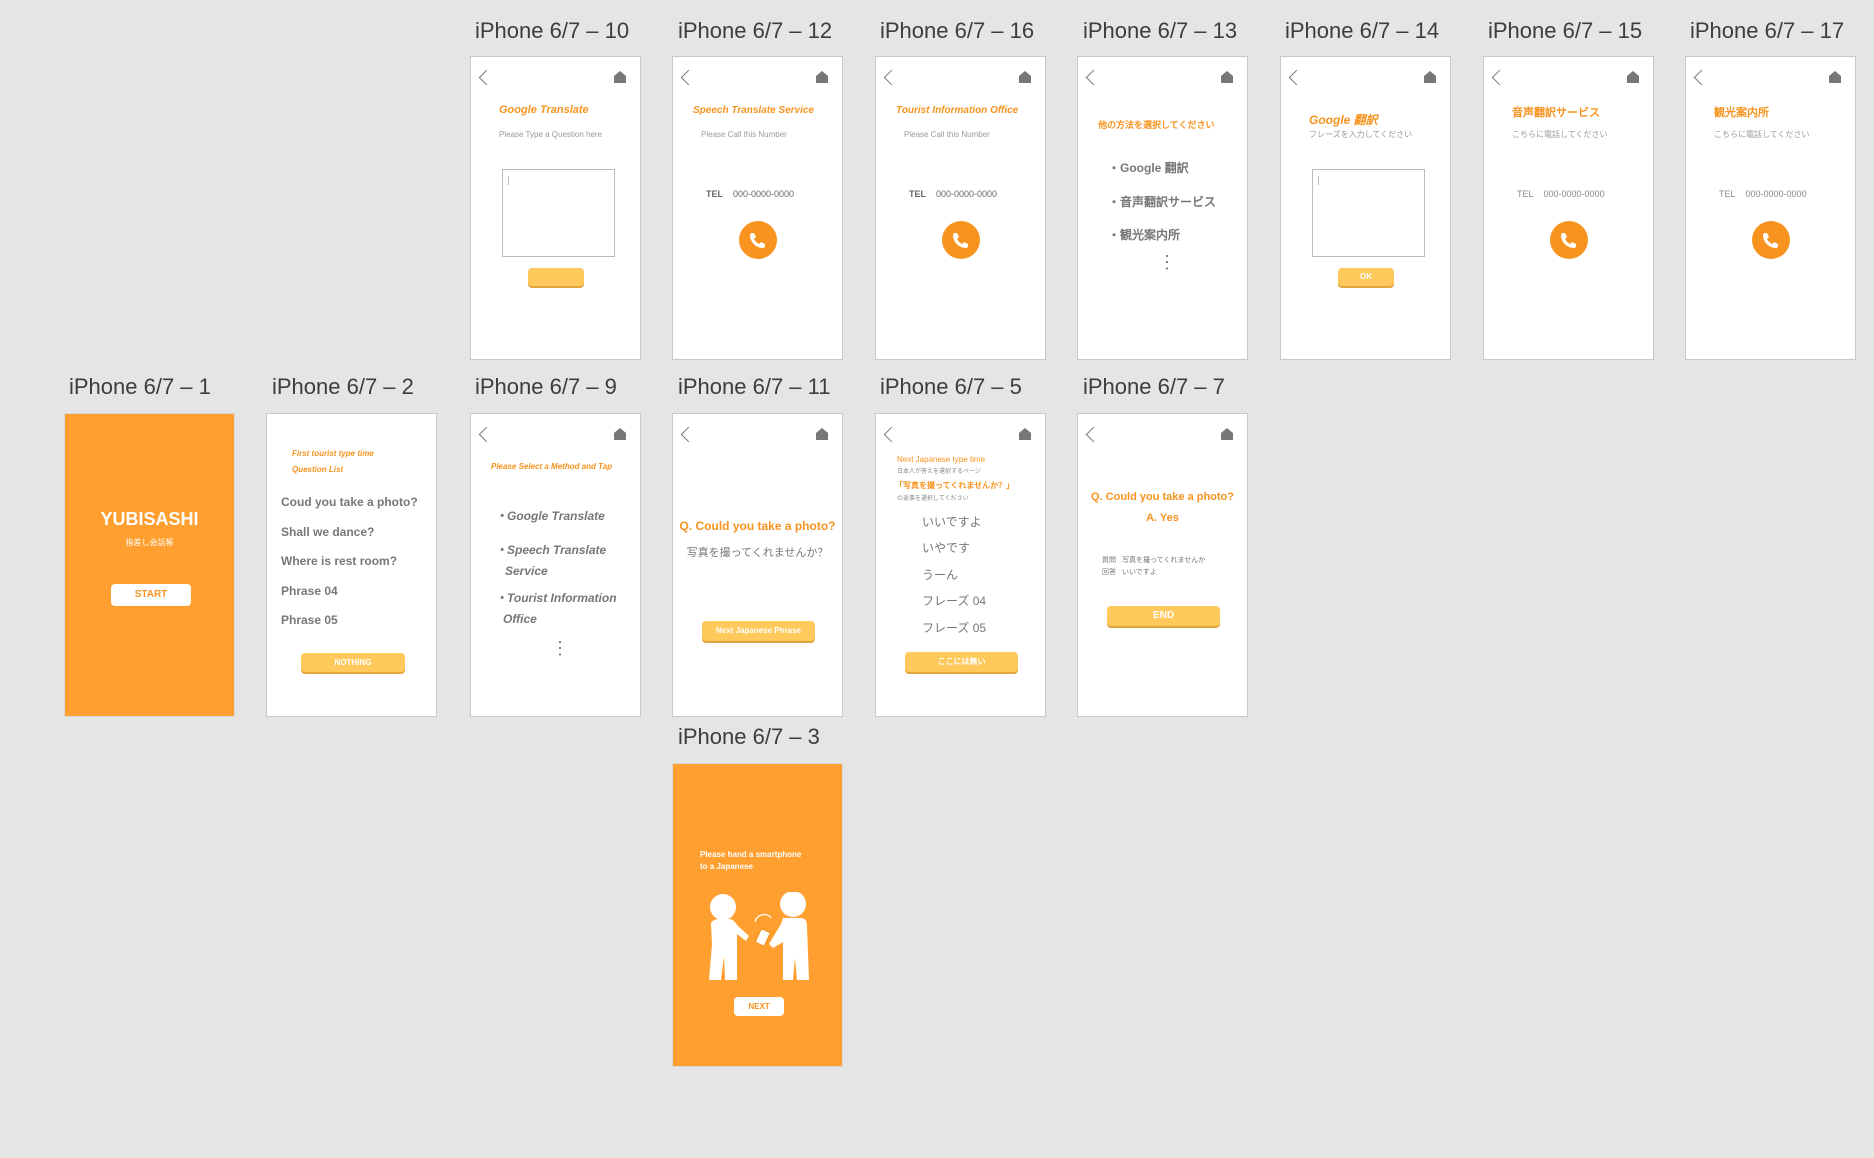 This screenshot has height=1158, width=1874. What do you see at coordinates (546, 386) in the screenshot?
I see `artboard-label-9: iPhone 6/7 – 9` at bounding box center [546, 386].